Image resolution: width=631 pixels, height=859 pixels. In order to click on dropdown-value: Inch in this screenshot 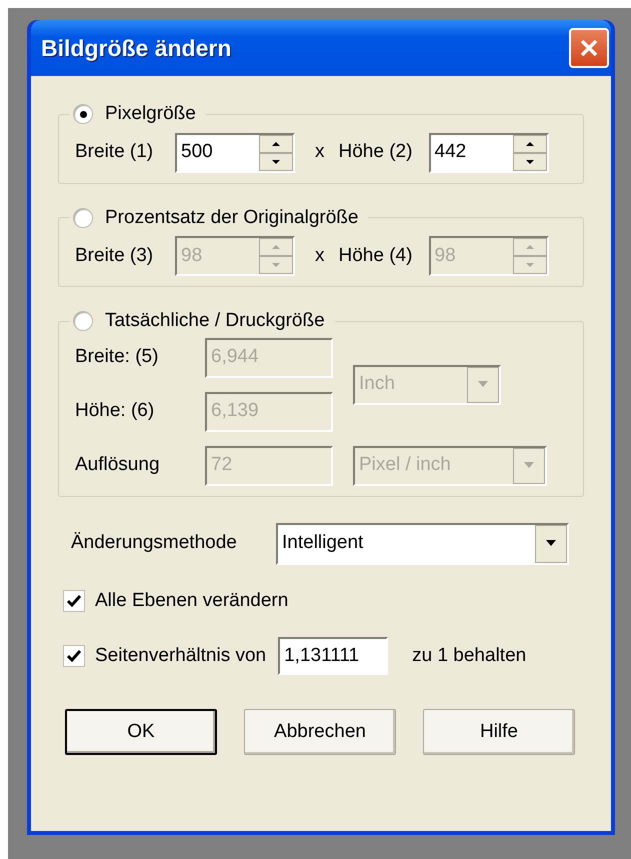, I will do `click(377, 384)`.